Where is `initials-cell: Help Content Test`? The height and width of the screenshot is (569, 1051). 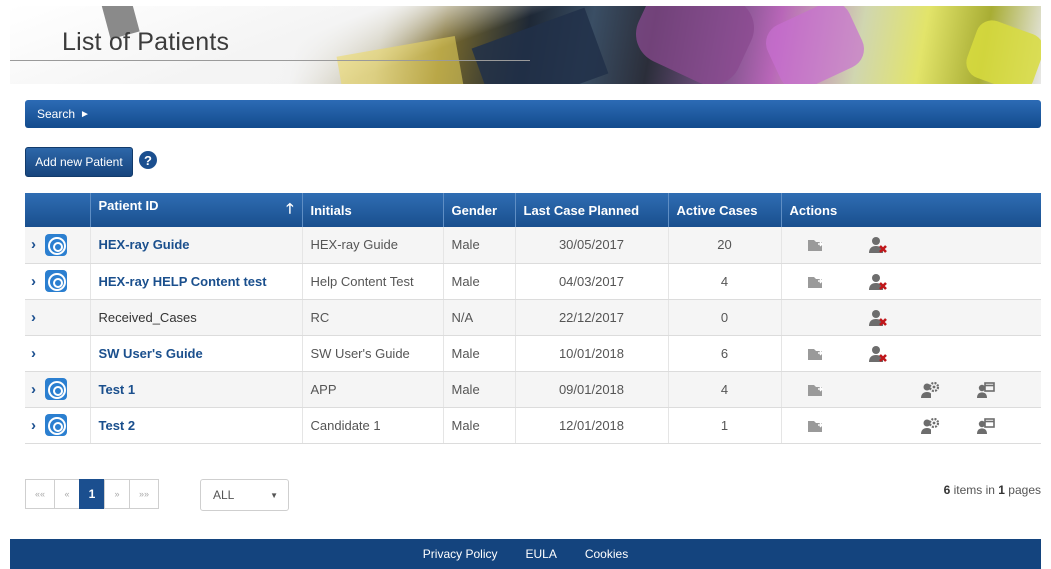
initials-cell: Help Content Test is located at coordinates (373, 281).